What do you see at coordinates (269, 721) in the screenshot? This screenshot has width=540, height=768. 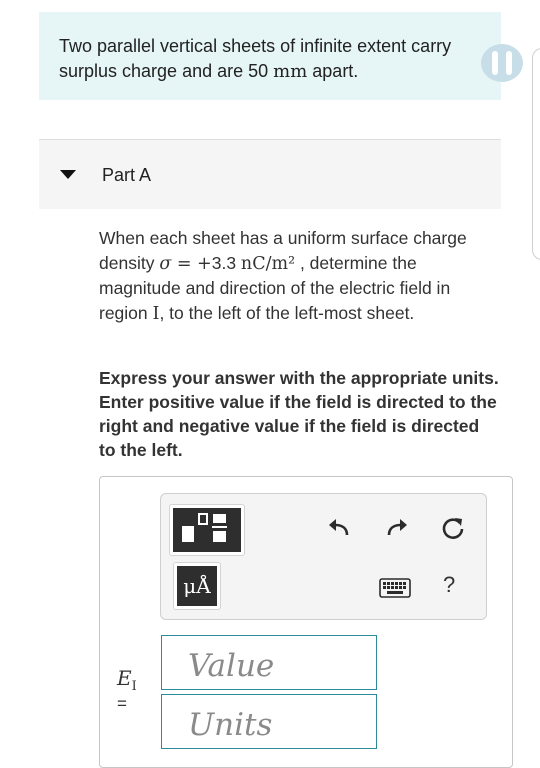 I see `units-input` at bounding box center [269, 721].